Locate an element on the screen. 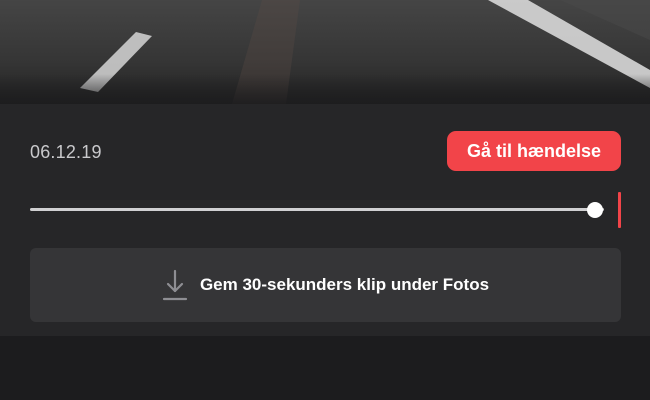  playback-scrubber is located at coordinates (326, 210).